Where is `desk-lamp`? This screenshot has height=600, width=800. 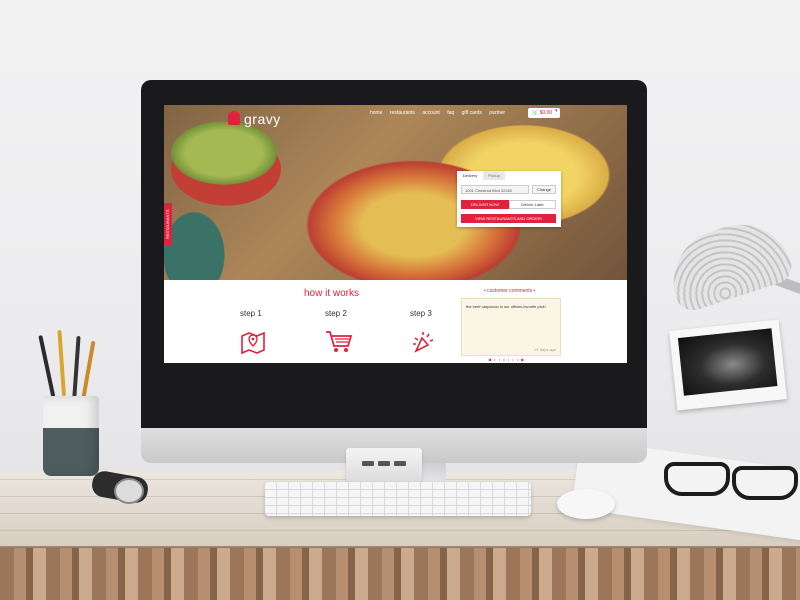
desk-lamp is located at coordinates (728, 263).